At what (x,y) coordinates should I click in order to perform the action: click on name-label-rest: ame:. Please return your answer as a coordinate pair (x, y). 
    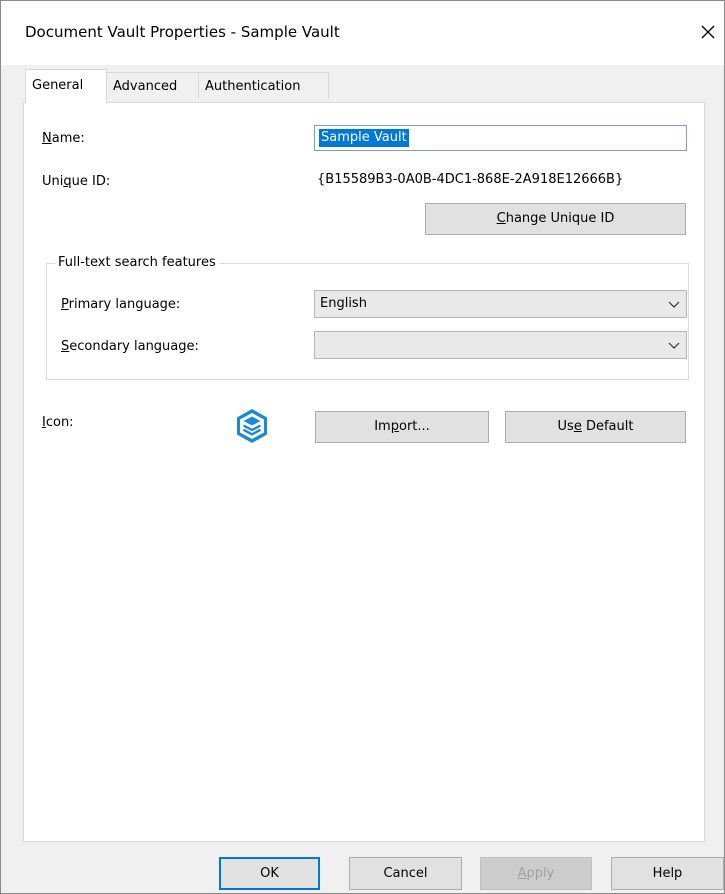
    Looking at the image, I should click on (68, 138).